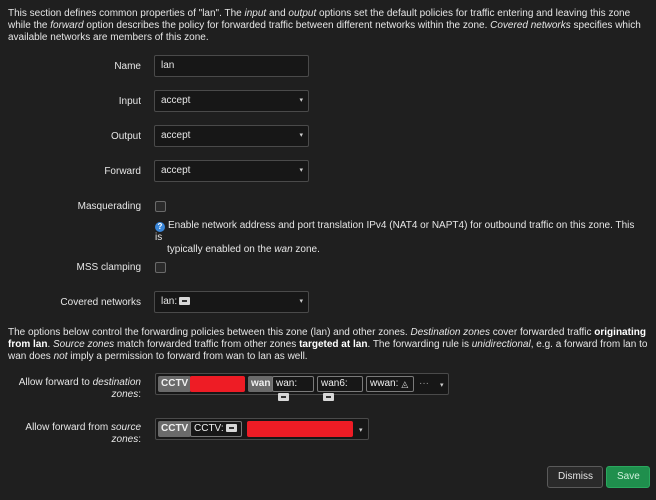  What do you see at coordinates (209, 428) in the screenshot?
I see `network-chip-cctv-label: CCTV:` at bounding box center [209, 428].